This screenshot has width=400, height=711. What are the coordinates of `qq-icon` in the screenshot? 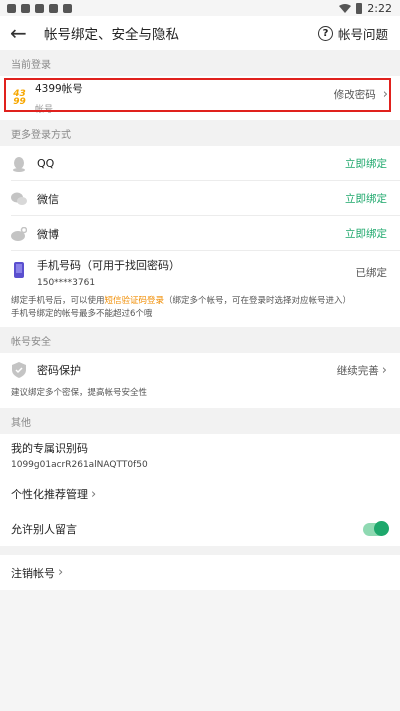 It's located at (19, 164).